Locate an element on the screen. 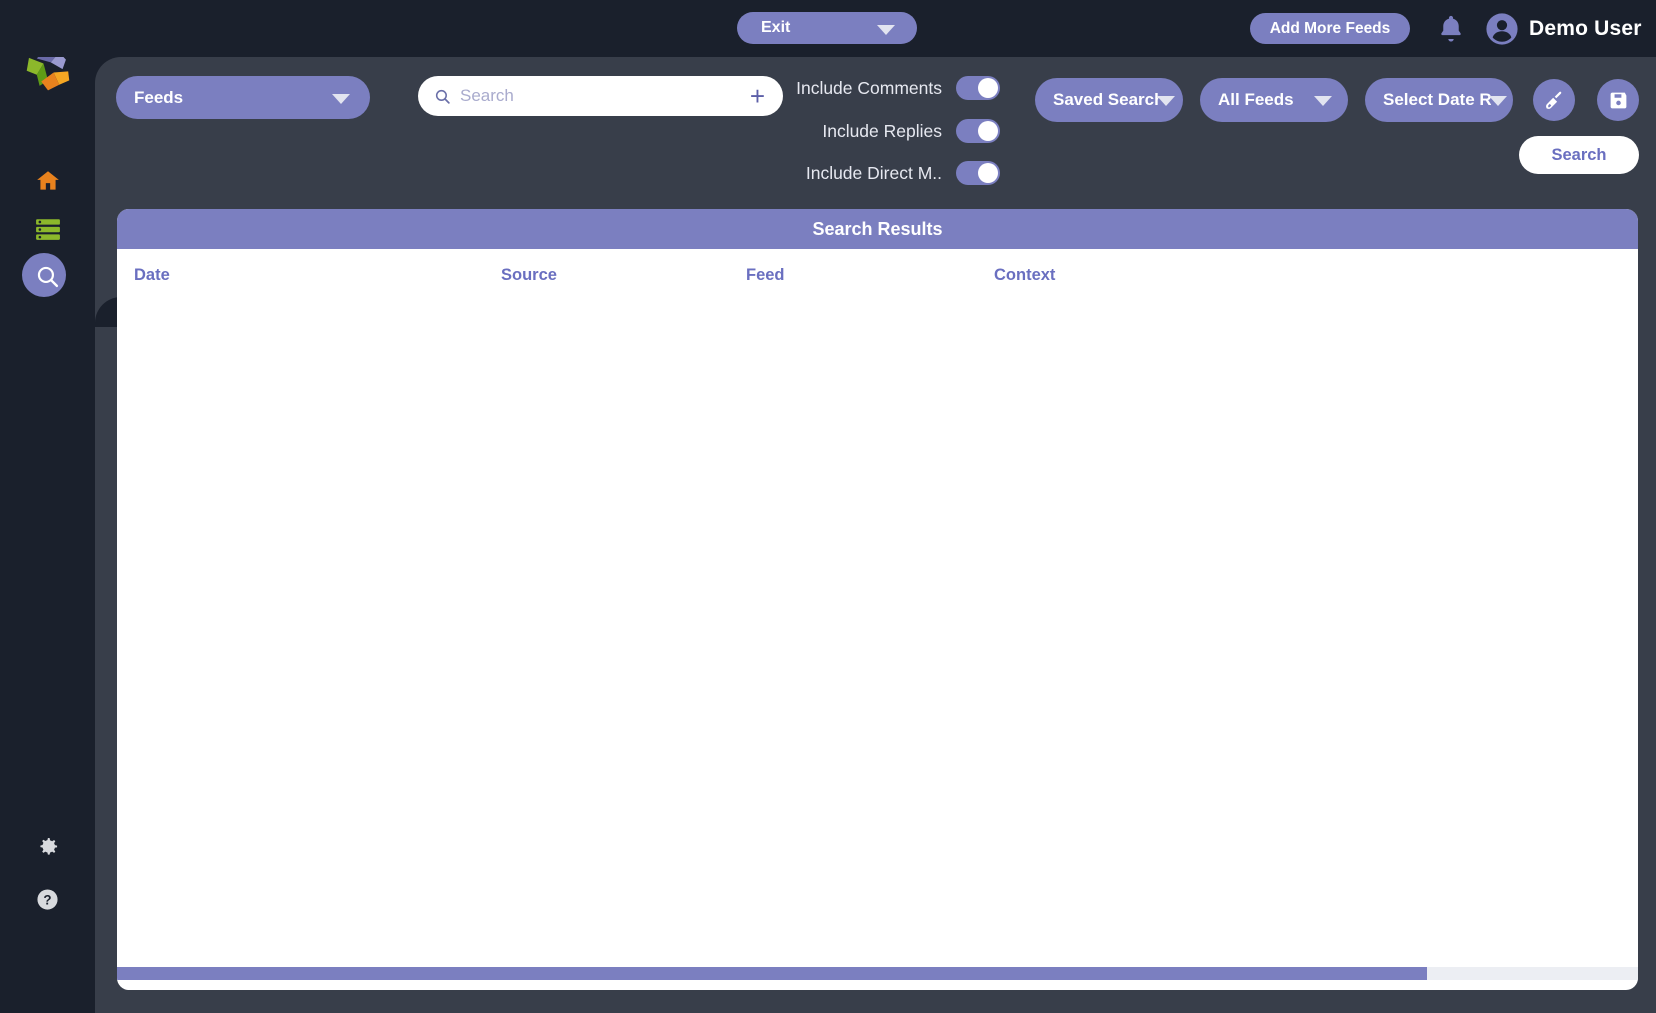 This screenshot has height=1013, width=1656. save-search-button is located at coordinates (1618, 100).